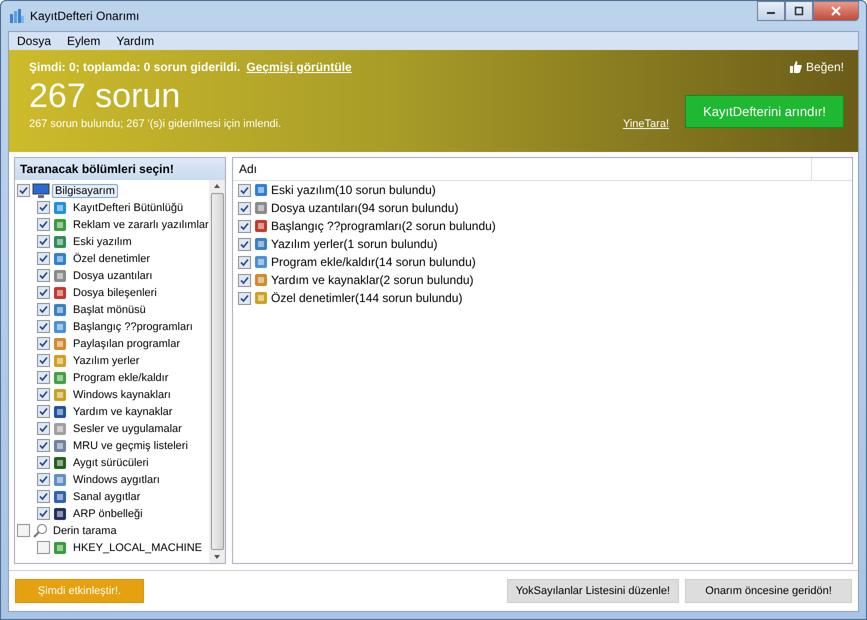 This screenshot has height=620, width=867. What do you see at coordinates (592, 591) in the screenshot?
I see `ignore-list-button: YokSayılanlar Listesini düzenle!` at bounding box center [592, 591].